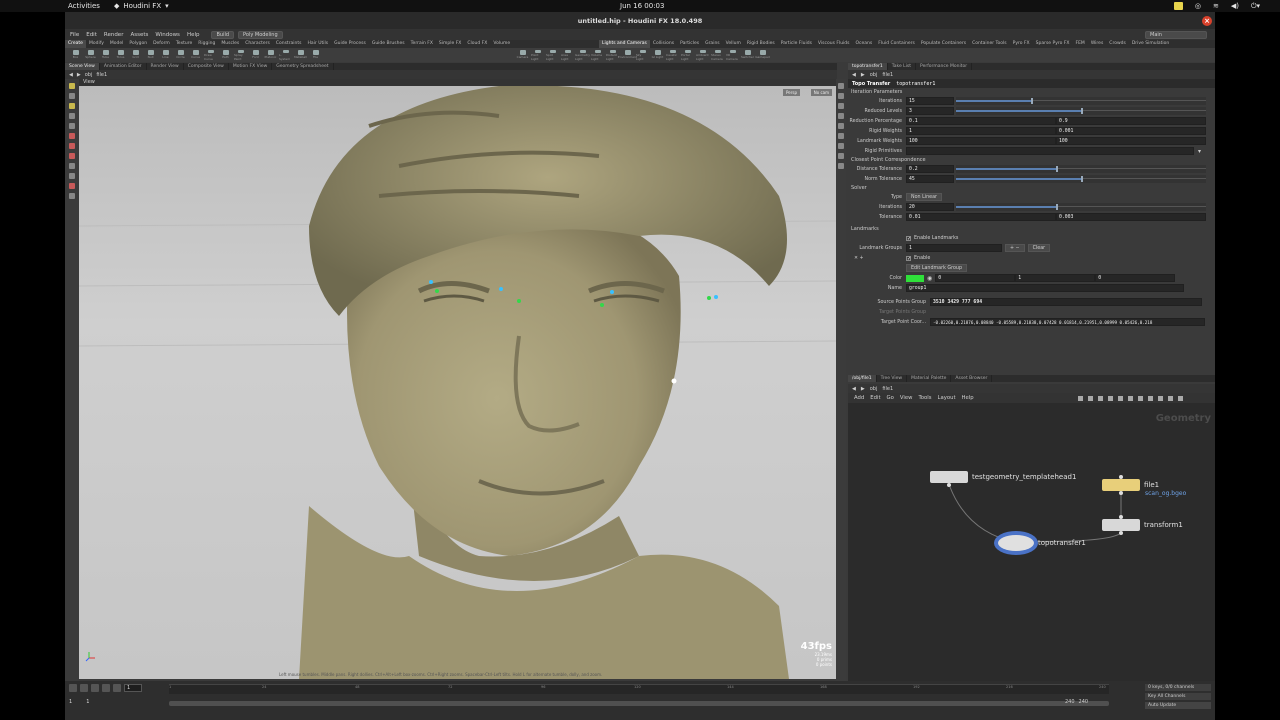 The height and width of the screenshot is (720, 1280). Describe the element at coordinates (230, 44) in the screenshot. I see `shelf-tab-muscles: Muscles` at that location.